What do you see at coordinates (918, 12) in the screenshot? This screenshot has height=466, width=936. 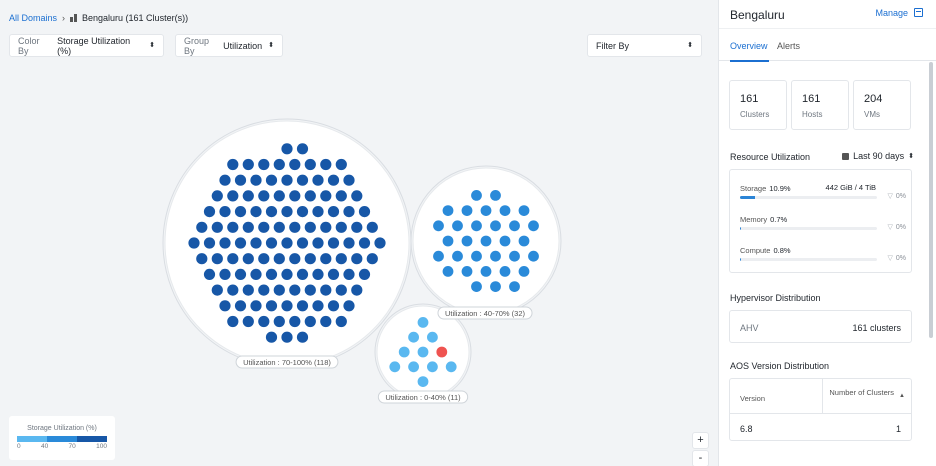 I see `manage-icon` at bounding box center [918, 12].